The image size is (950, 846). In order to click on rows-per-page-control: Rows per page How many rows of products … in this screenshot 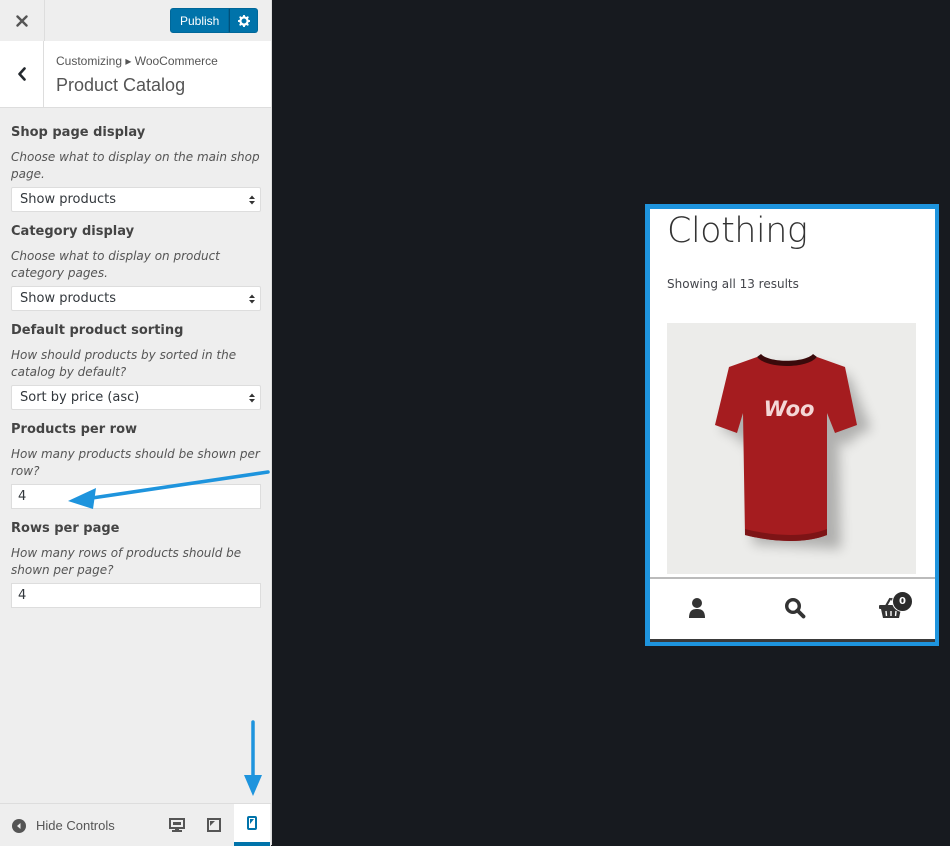, I will do `click(136, 564)`.